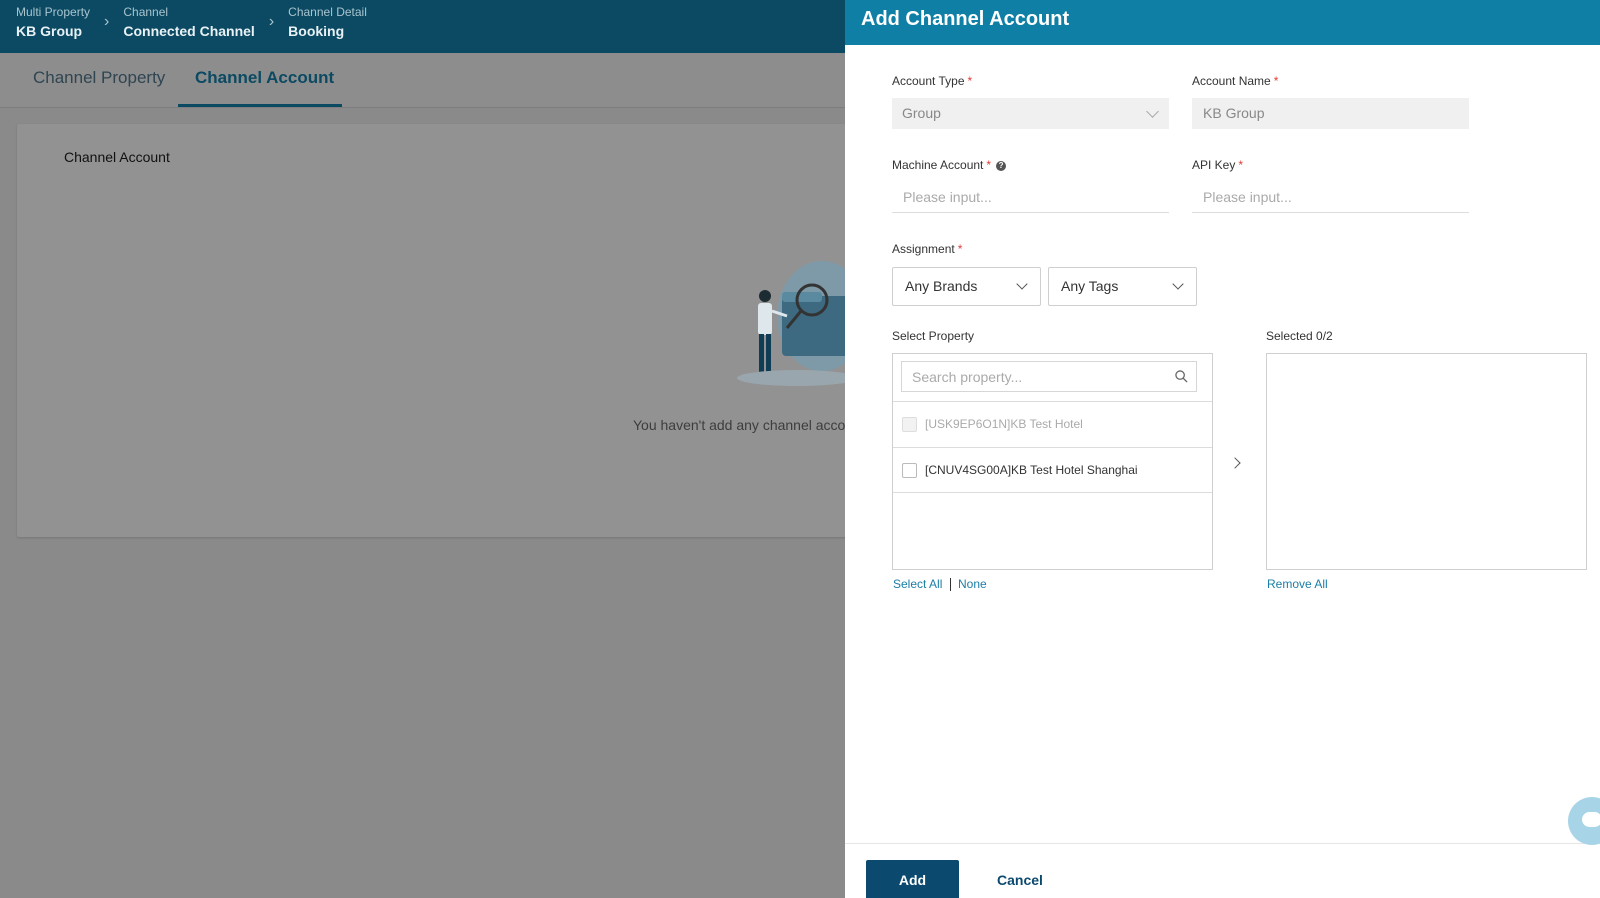 This screenshot has width=1600, height=898. Describe the element at coordinates (972, 584) in the screenshot. I see `select-none-link: None` at that location.